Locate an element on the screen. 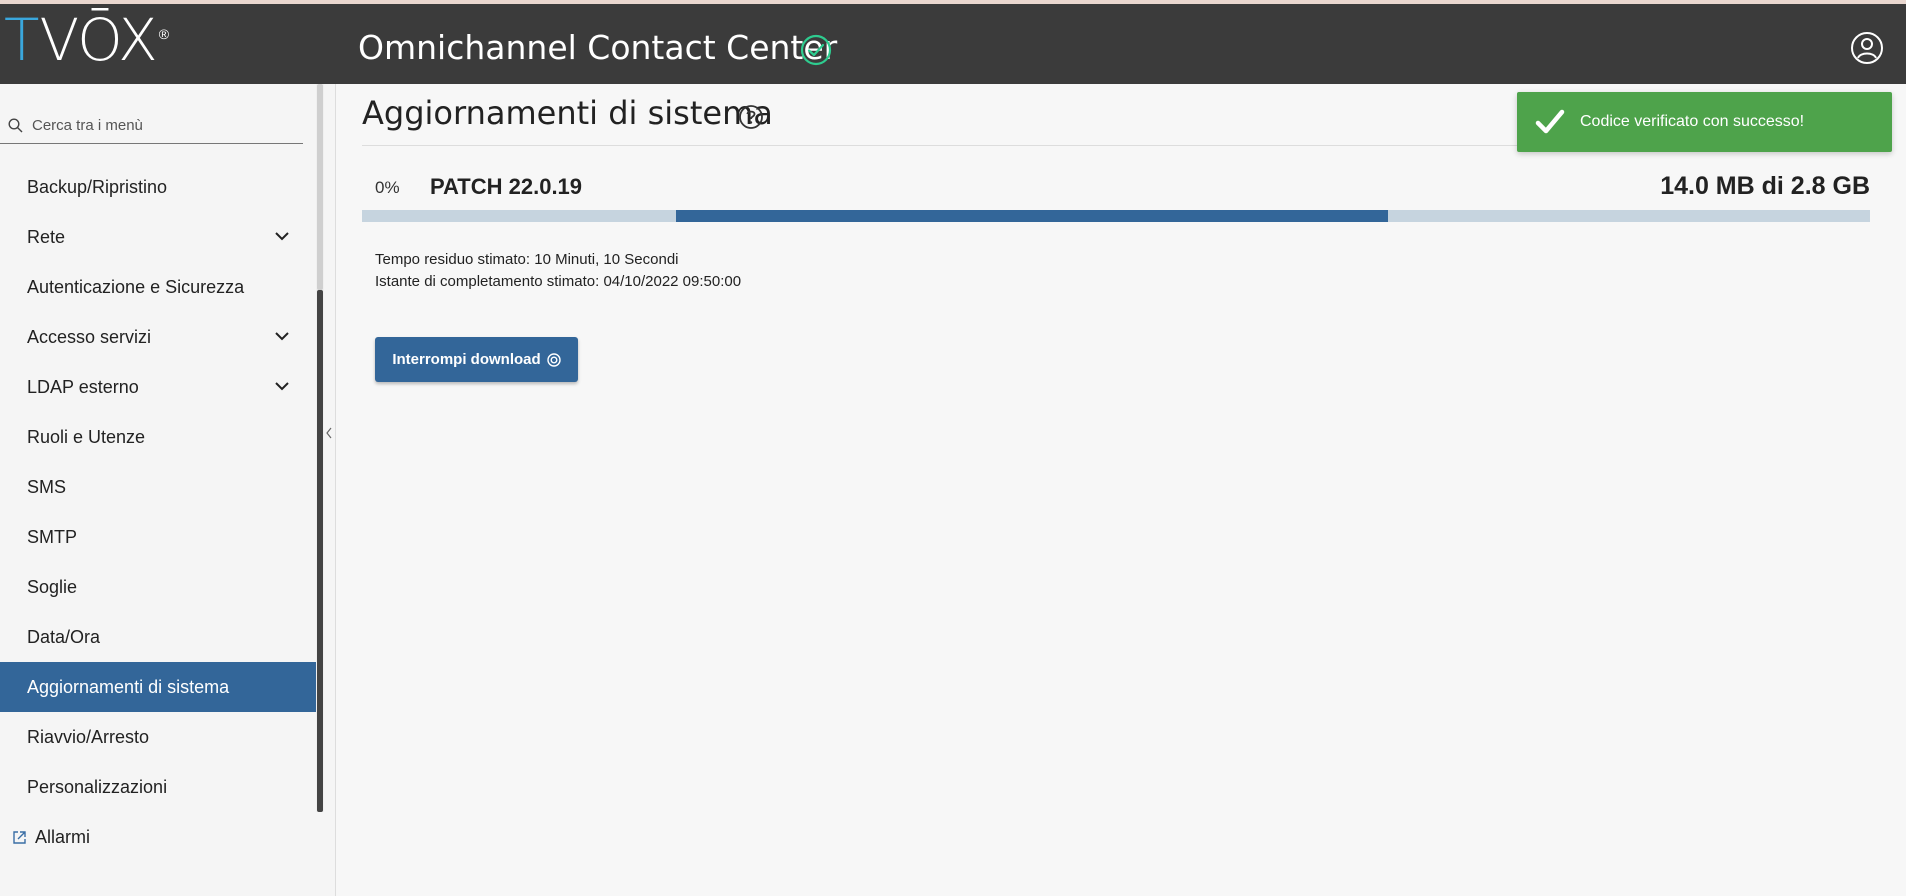  sidebar-item-label: LDAP esterno is located at coordinates (83, 386).